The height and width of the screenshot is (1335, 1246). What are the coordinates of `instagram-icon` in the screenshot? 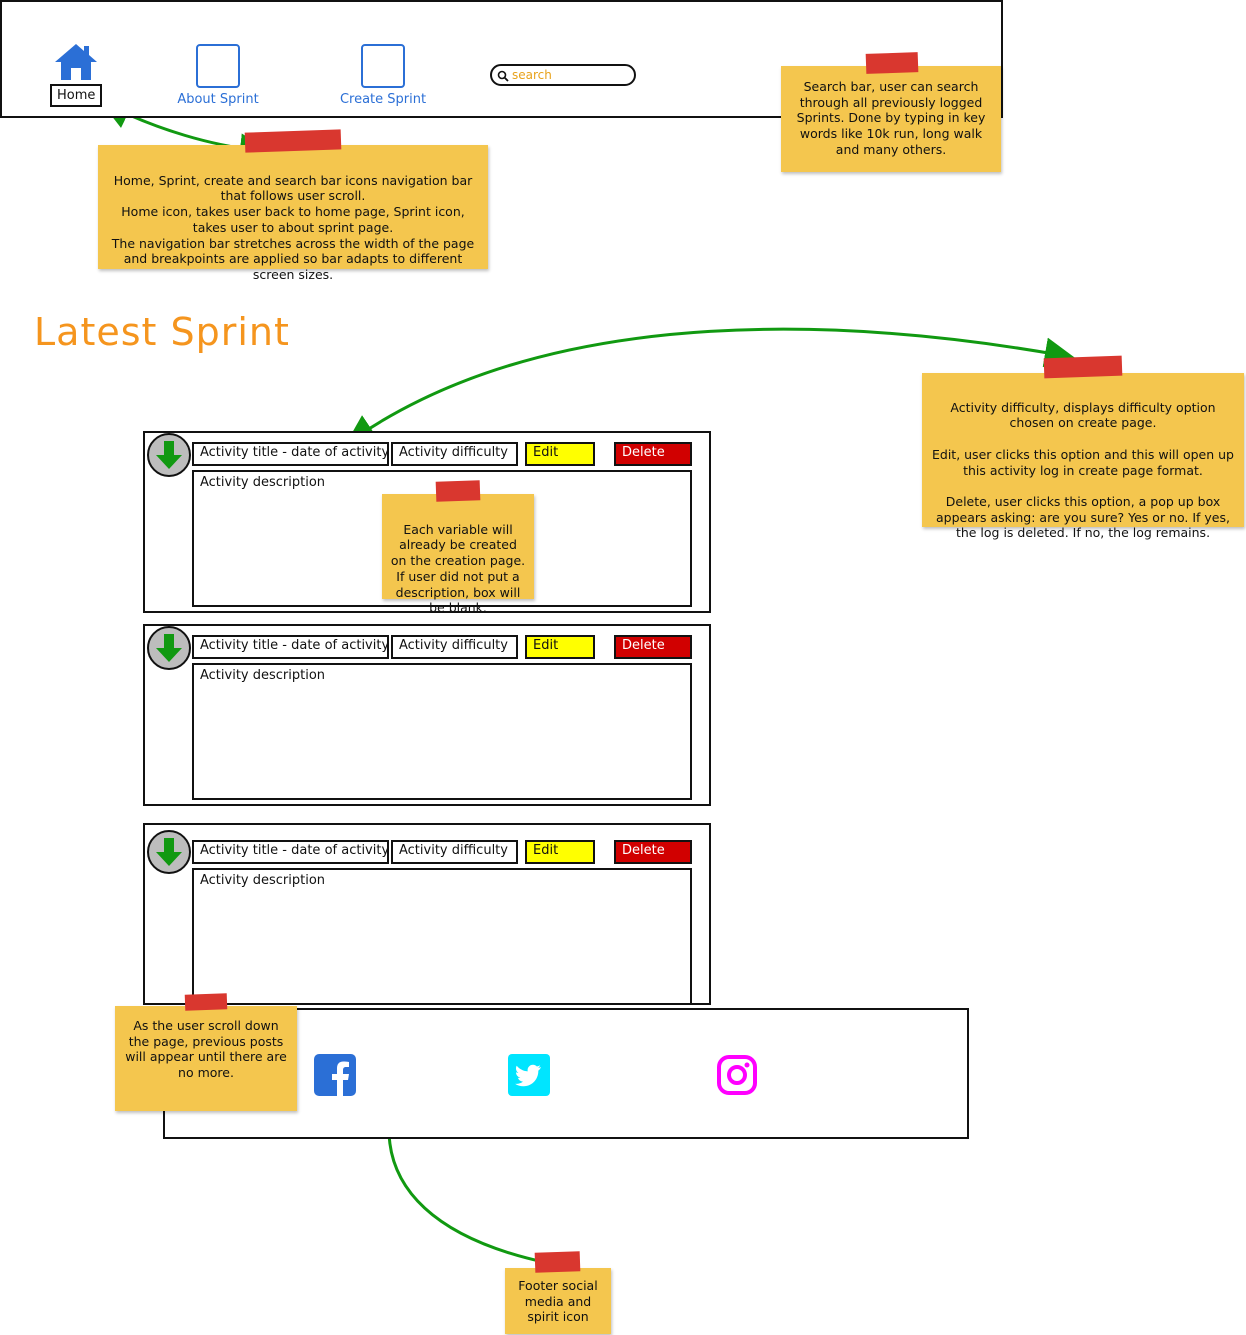 It's located at (737, 1075).